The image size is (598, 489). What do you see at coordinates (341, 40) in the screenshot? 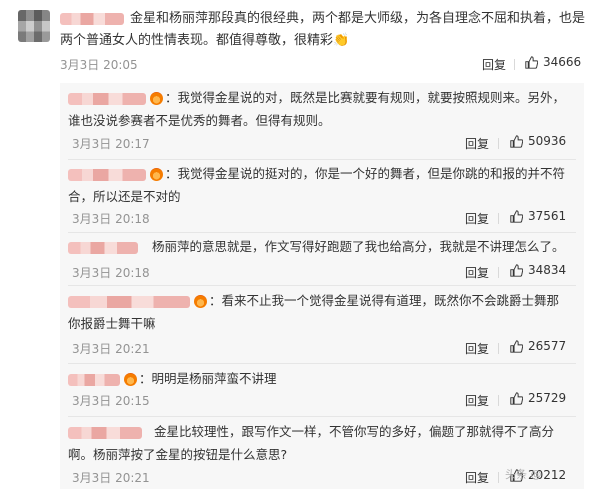
I see `clap-emoji-icon: 👏` at bounding box center [341, 40].